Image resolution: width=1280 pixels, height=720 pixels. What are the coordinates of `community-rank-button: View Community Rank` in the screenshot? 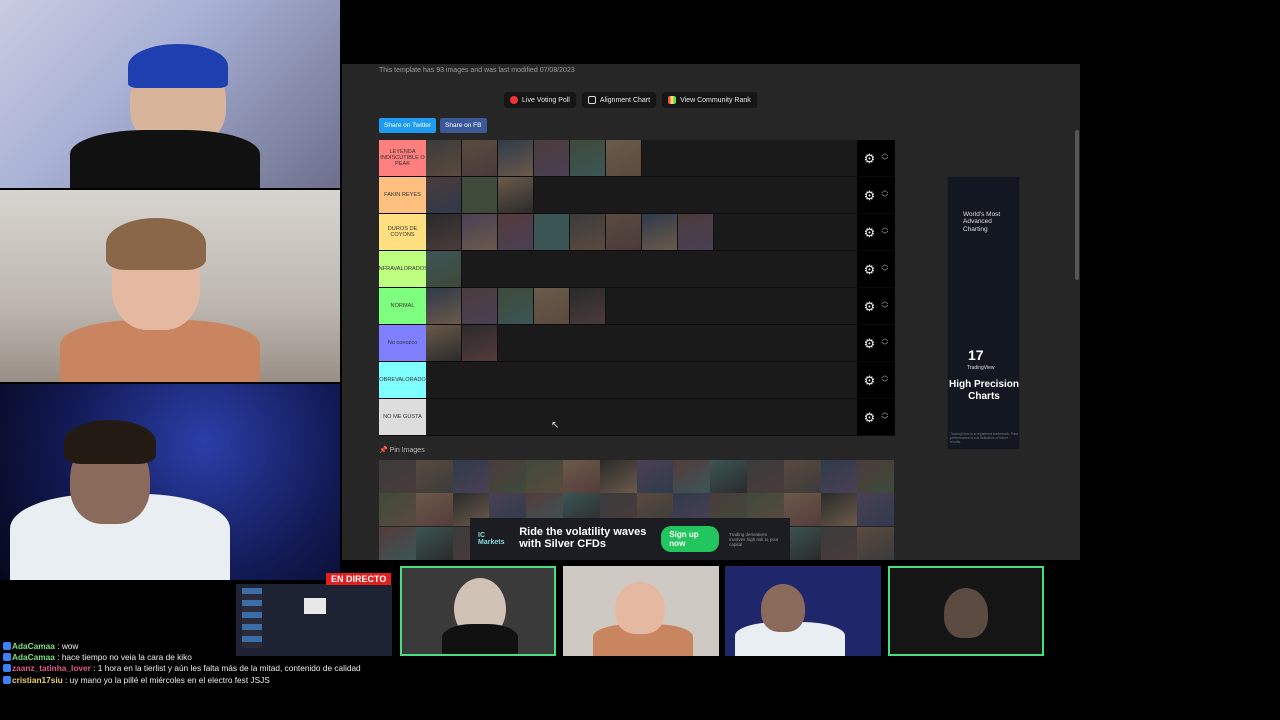 It's located at (709, 100).